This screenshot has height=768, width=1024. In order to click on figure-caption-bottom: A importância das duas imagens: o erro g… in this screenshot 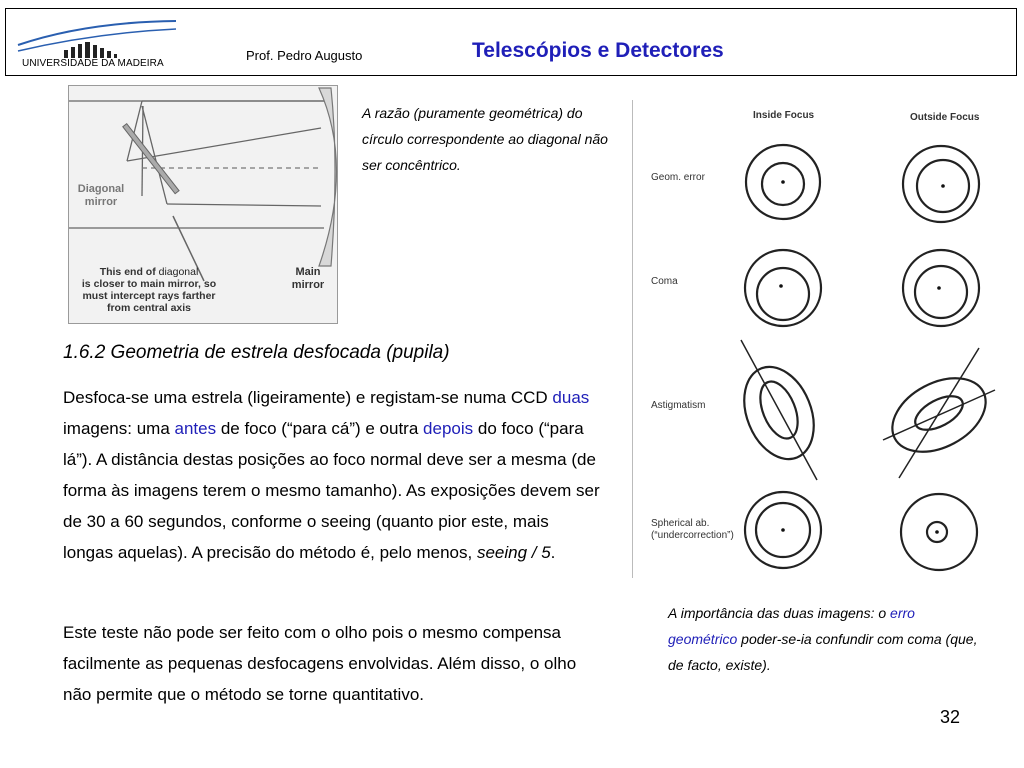, I will do `click(828, 639)`.